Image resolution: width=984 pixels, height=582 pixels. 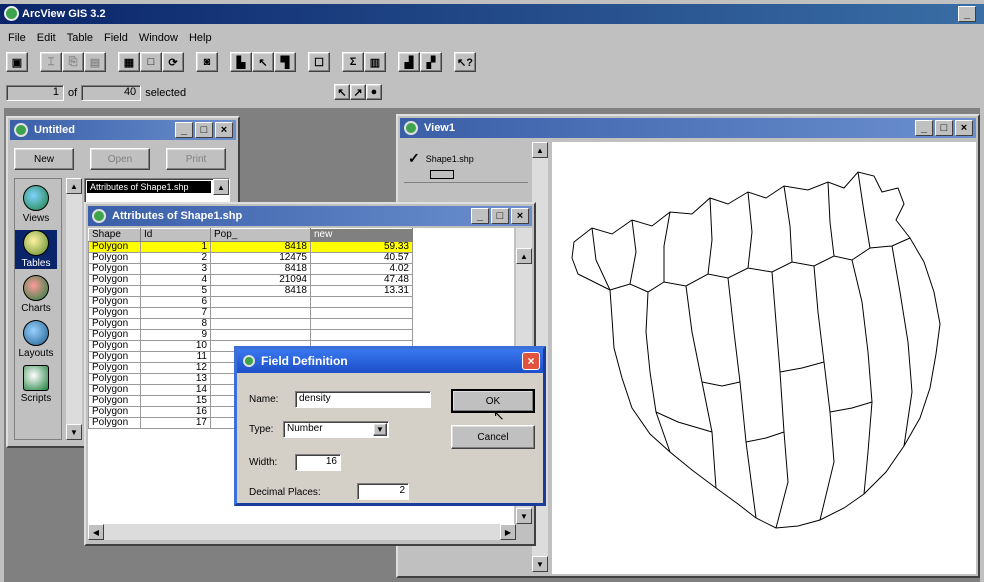 I want to click on field-calculator-button: ▜, so click(x=285, y=62).